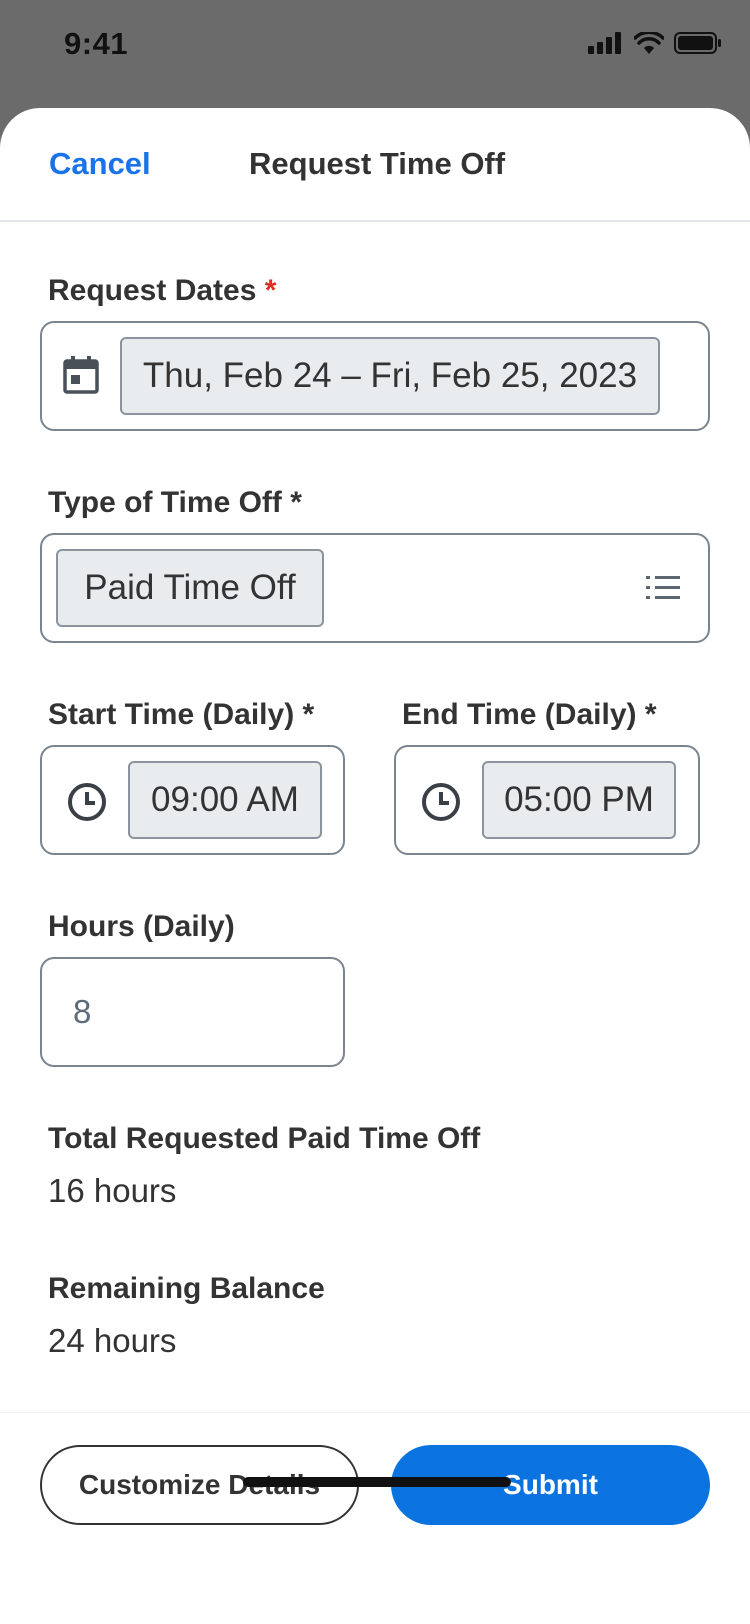  What do you see at coordinates (112, 1340) in the screenshot?
I see `remaining-balance-value: 24 hours` at bounding box center [112, 1340].